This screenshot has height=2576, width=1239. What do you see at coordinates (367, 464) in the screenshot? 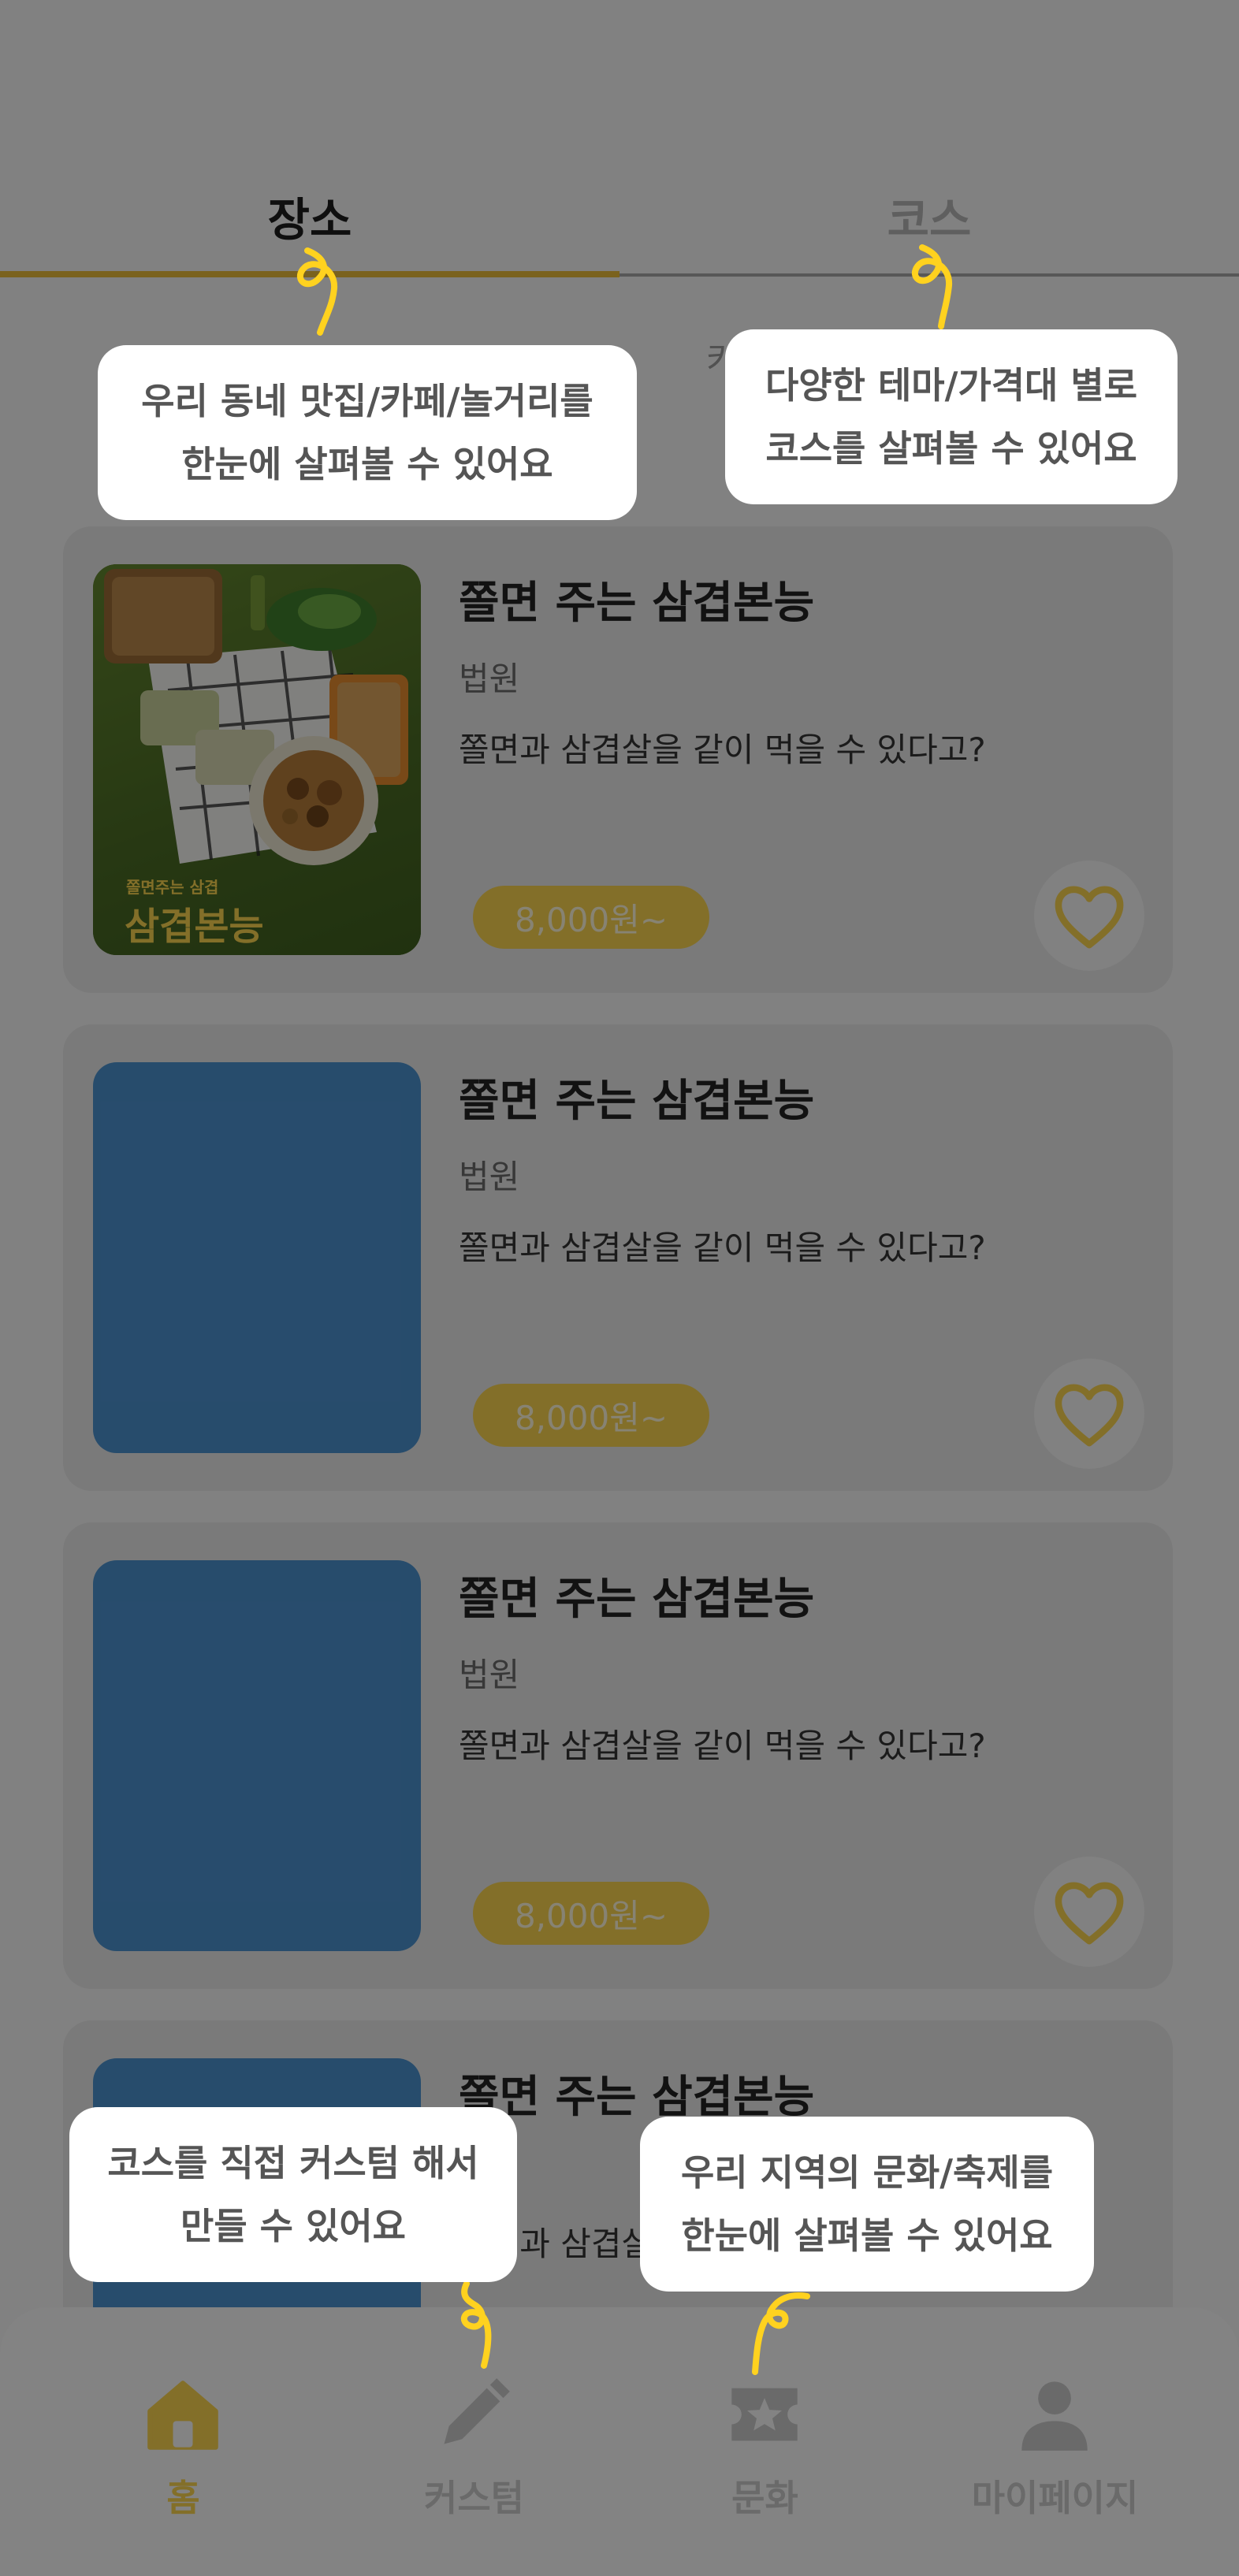
I see `tooltip-place-line2: 한눈에 살펴볼 수 있어요` at bounding box center [367, 464].